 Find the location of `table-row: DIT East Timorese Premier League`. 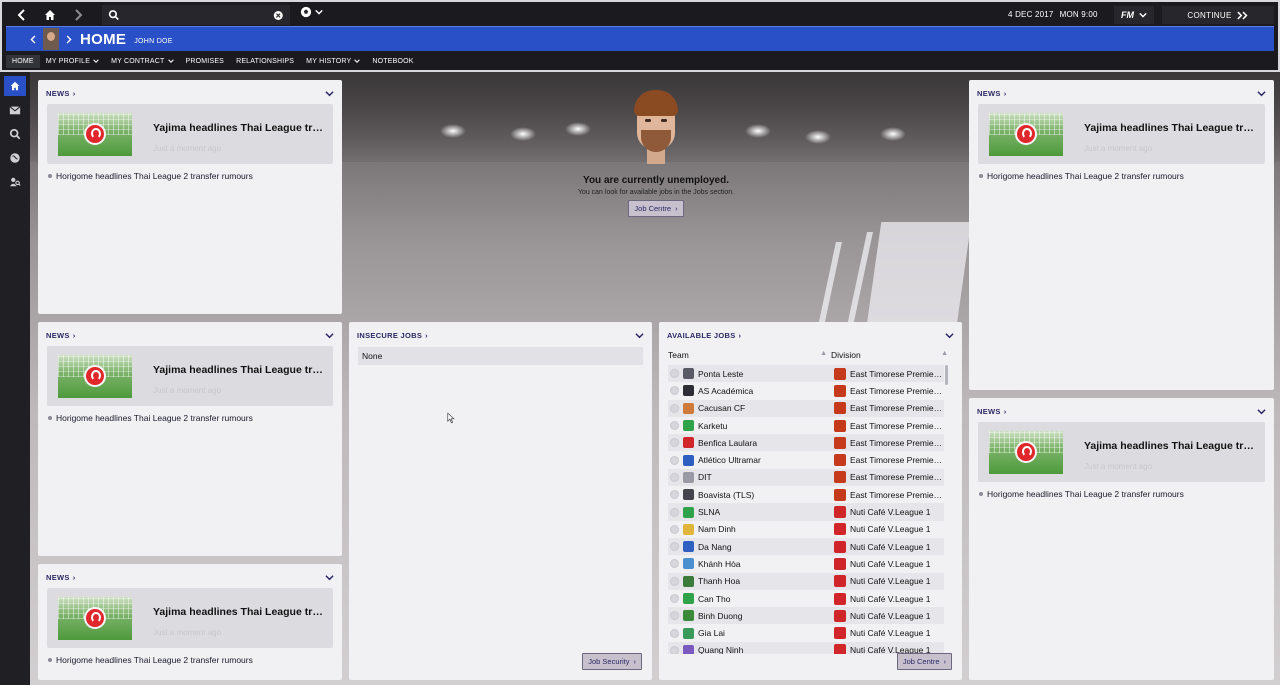

table-row: DIT East Timorese Premier League is located at coordinates (806, 477).